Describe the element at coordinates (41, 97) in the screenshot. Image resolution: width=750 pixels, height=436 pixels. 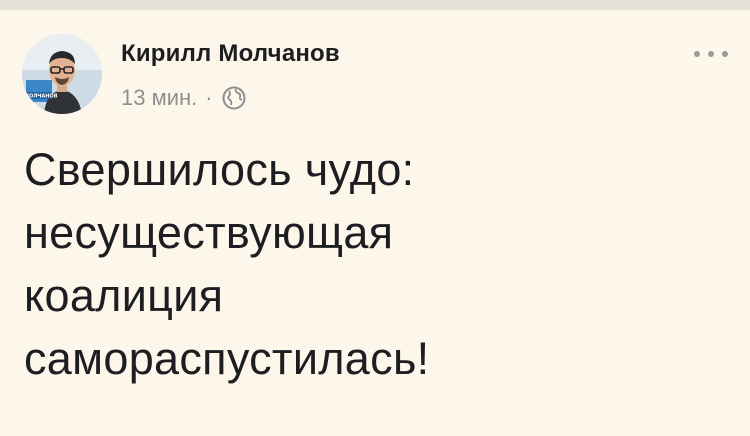
I see `svg-text: МОЛЧАНОВ` at that location.